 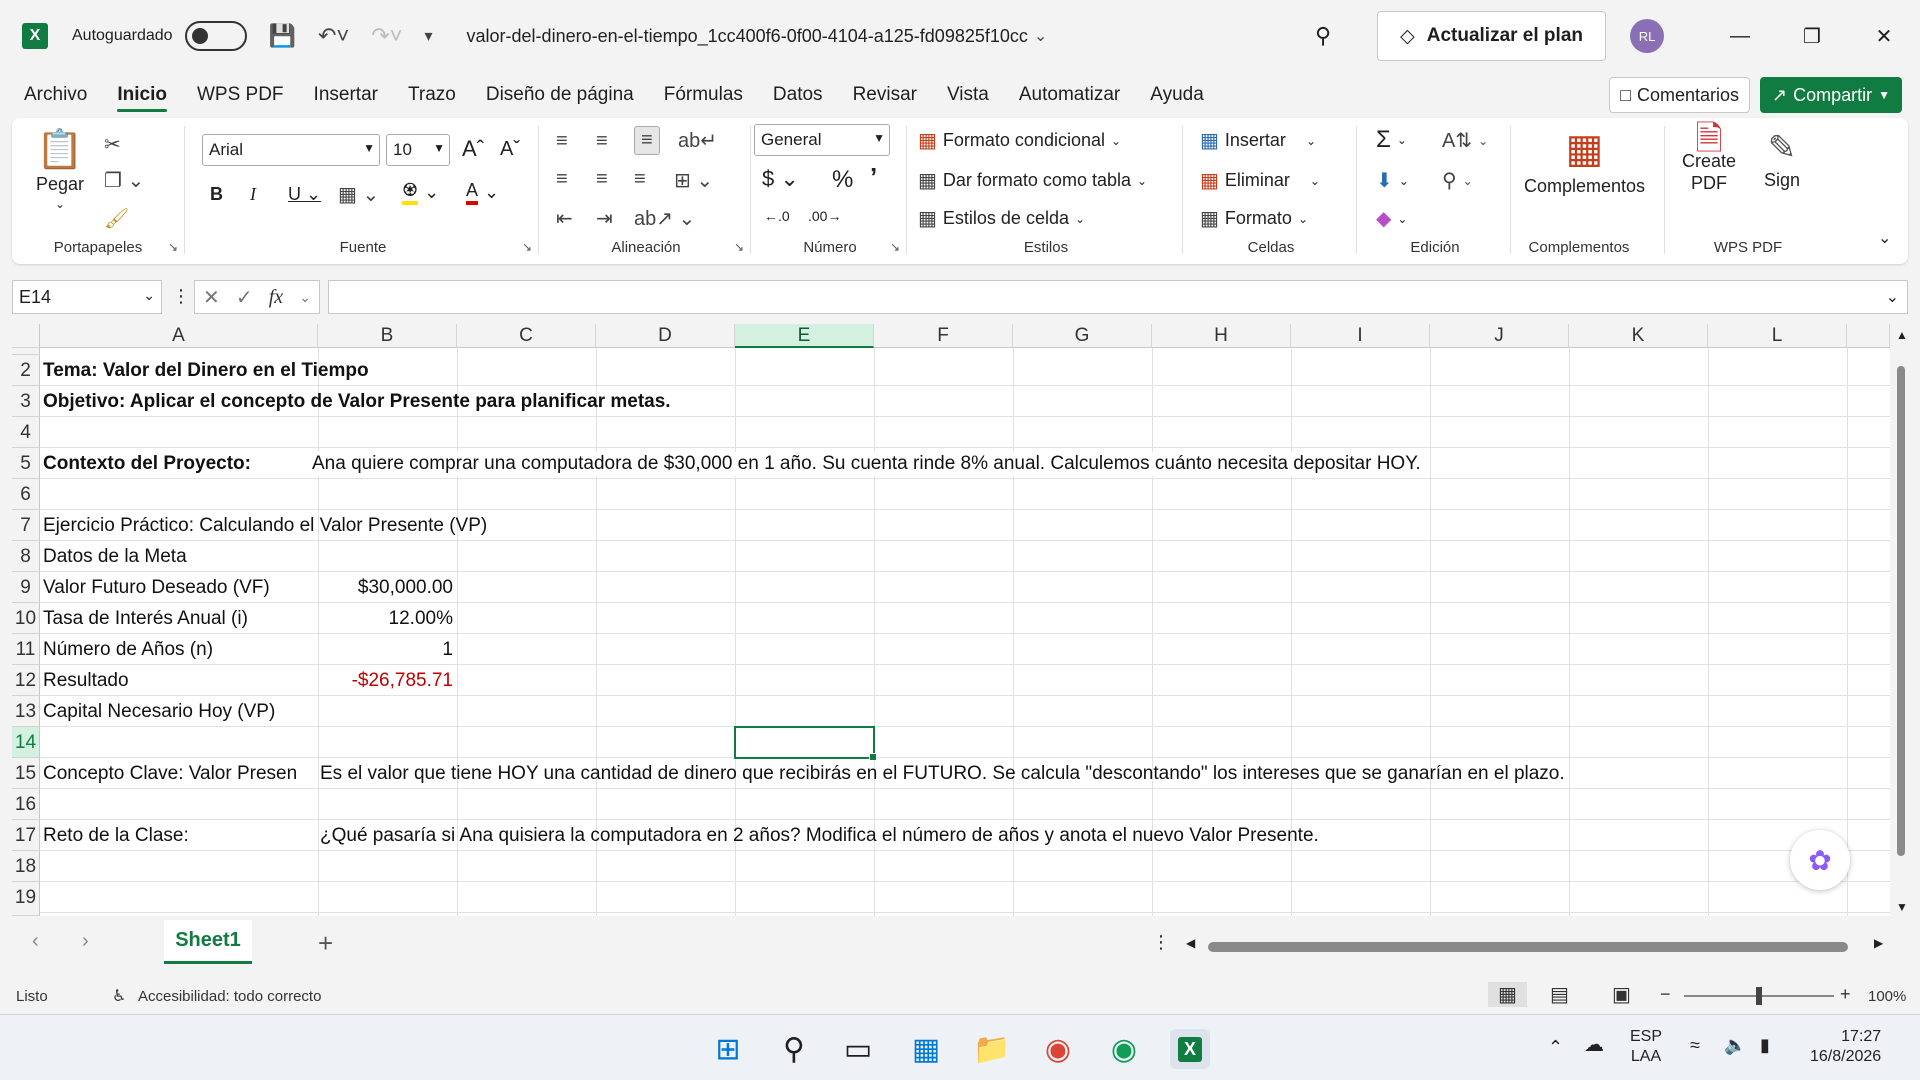 I want to click on font-launcher-icon: ↘, so click(x=527, y=247).